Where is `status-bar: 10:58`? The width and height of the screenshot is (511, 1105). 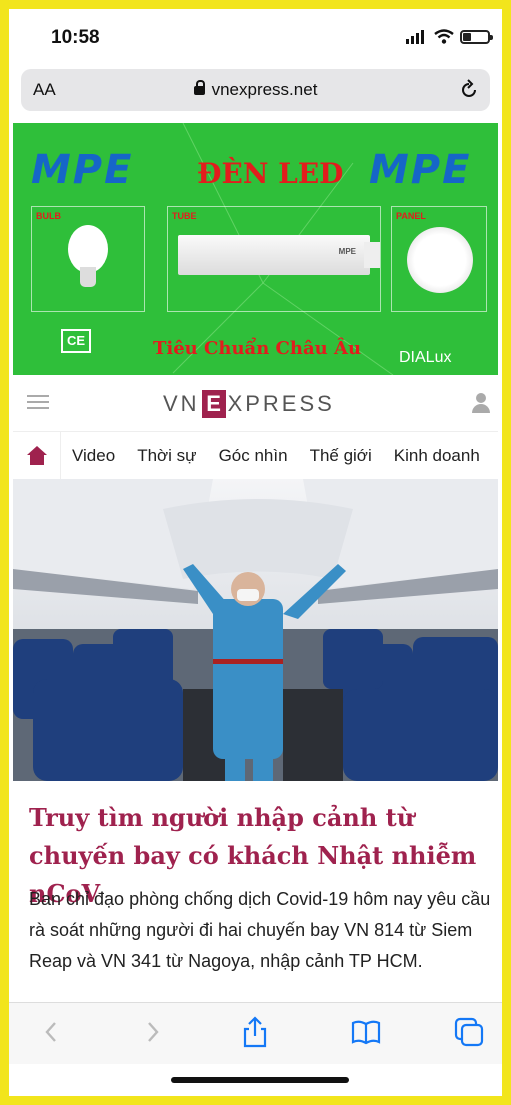 status-bar: 10:58 is located at coordinates (255, 40).